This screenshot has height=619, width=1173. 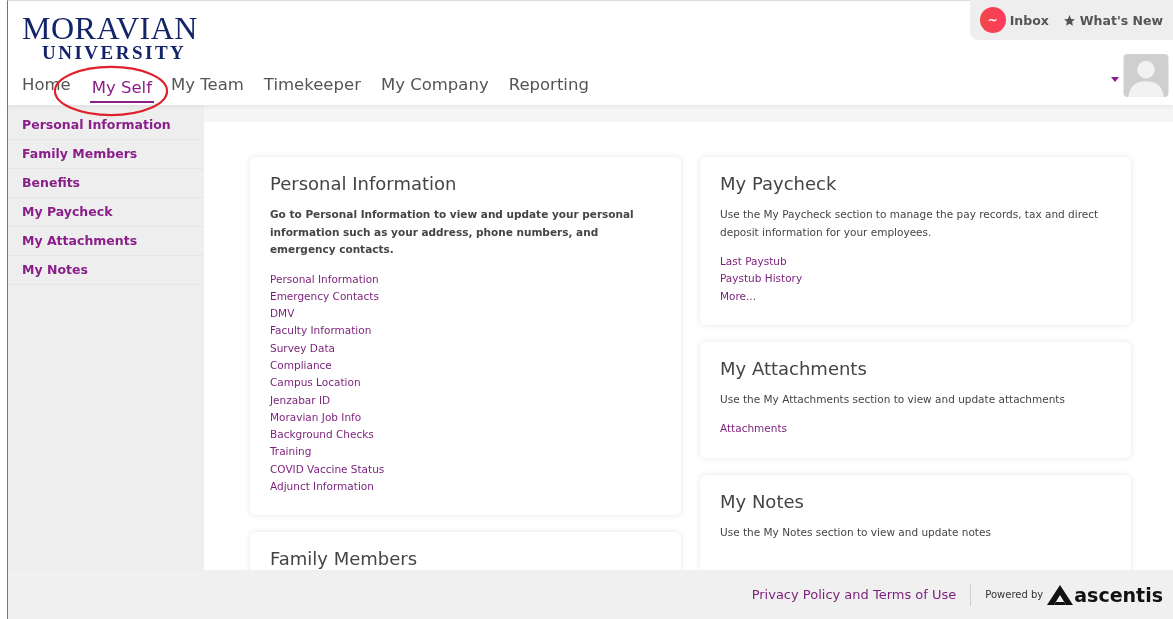 What do you see at coordinates (344, 559) in the screenshot?
I see `card-title: Family Members` at bounding box center [344, 559].